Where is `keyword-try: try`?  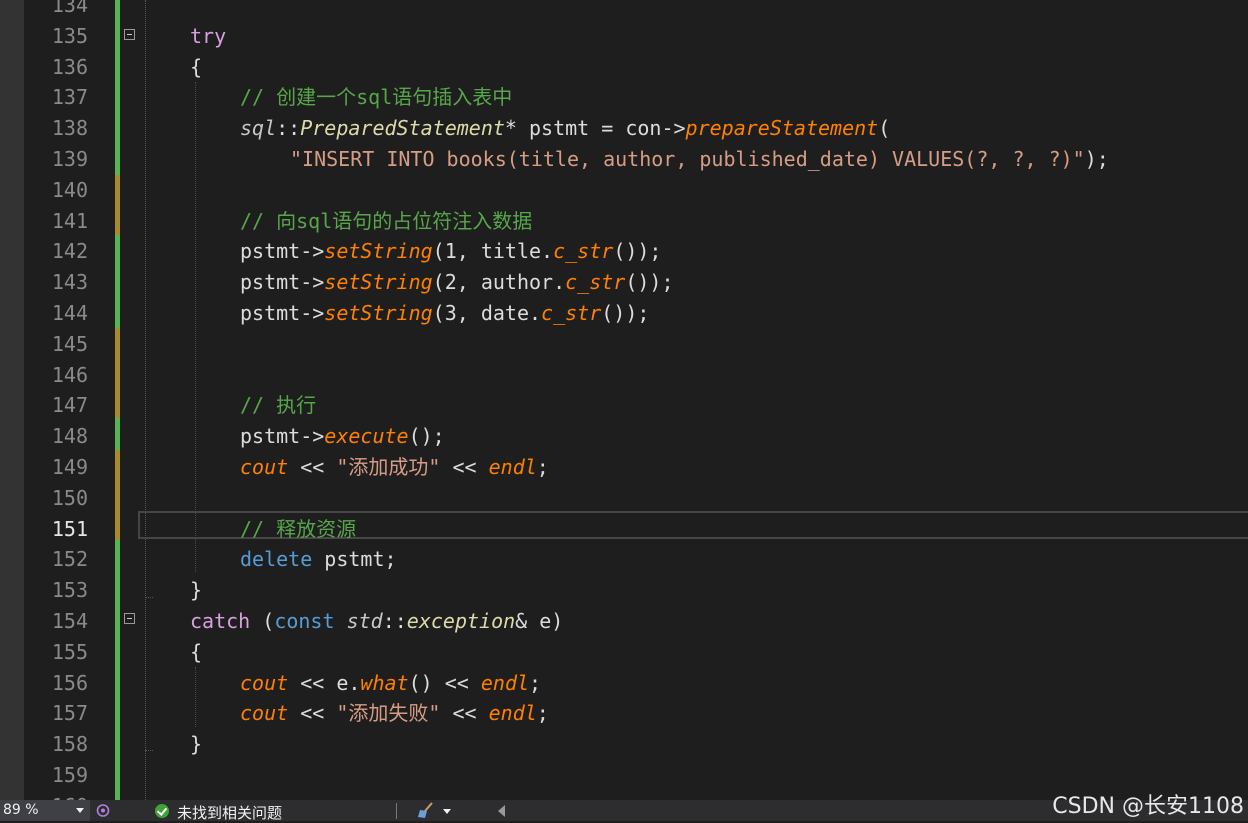 keyword-try: try is located at coordinates (208, 35).